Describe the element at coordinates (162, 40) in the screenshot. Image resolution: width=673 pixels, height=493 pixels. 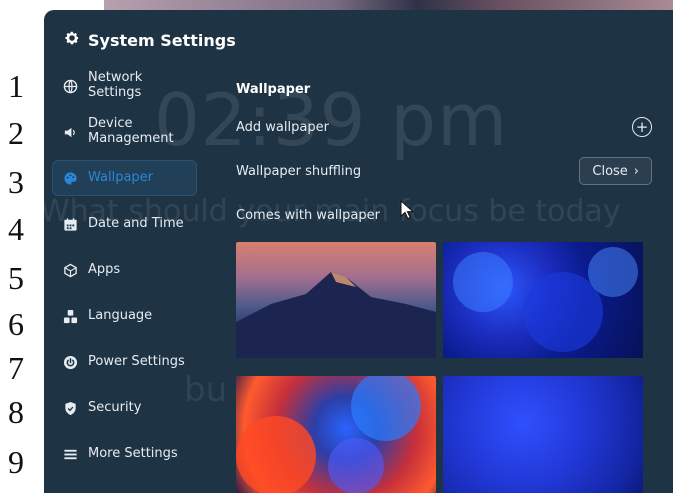
I see `window-title-text: System Settings` at that location.